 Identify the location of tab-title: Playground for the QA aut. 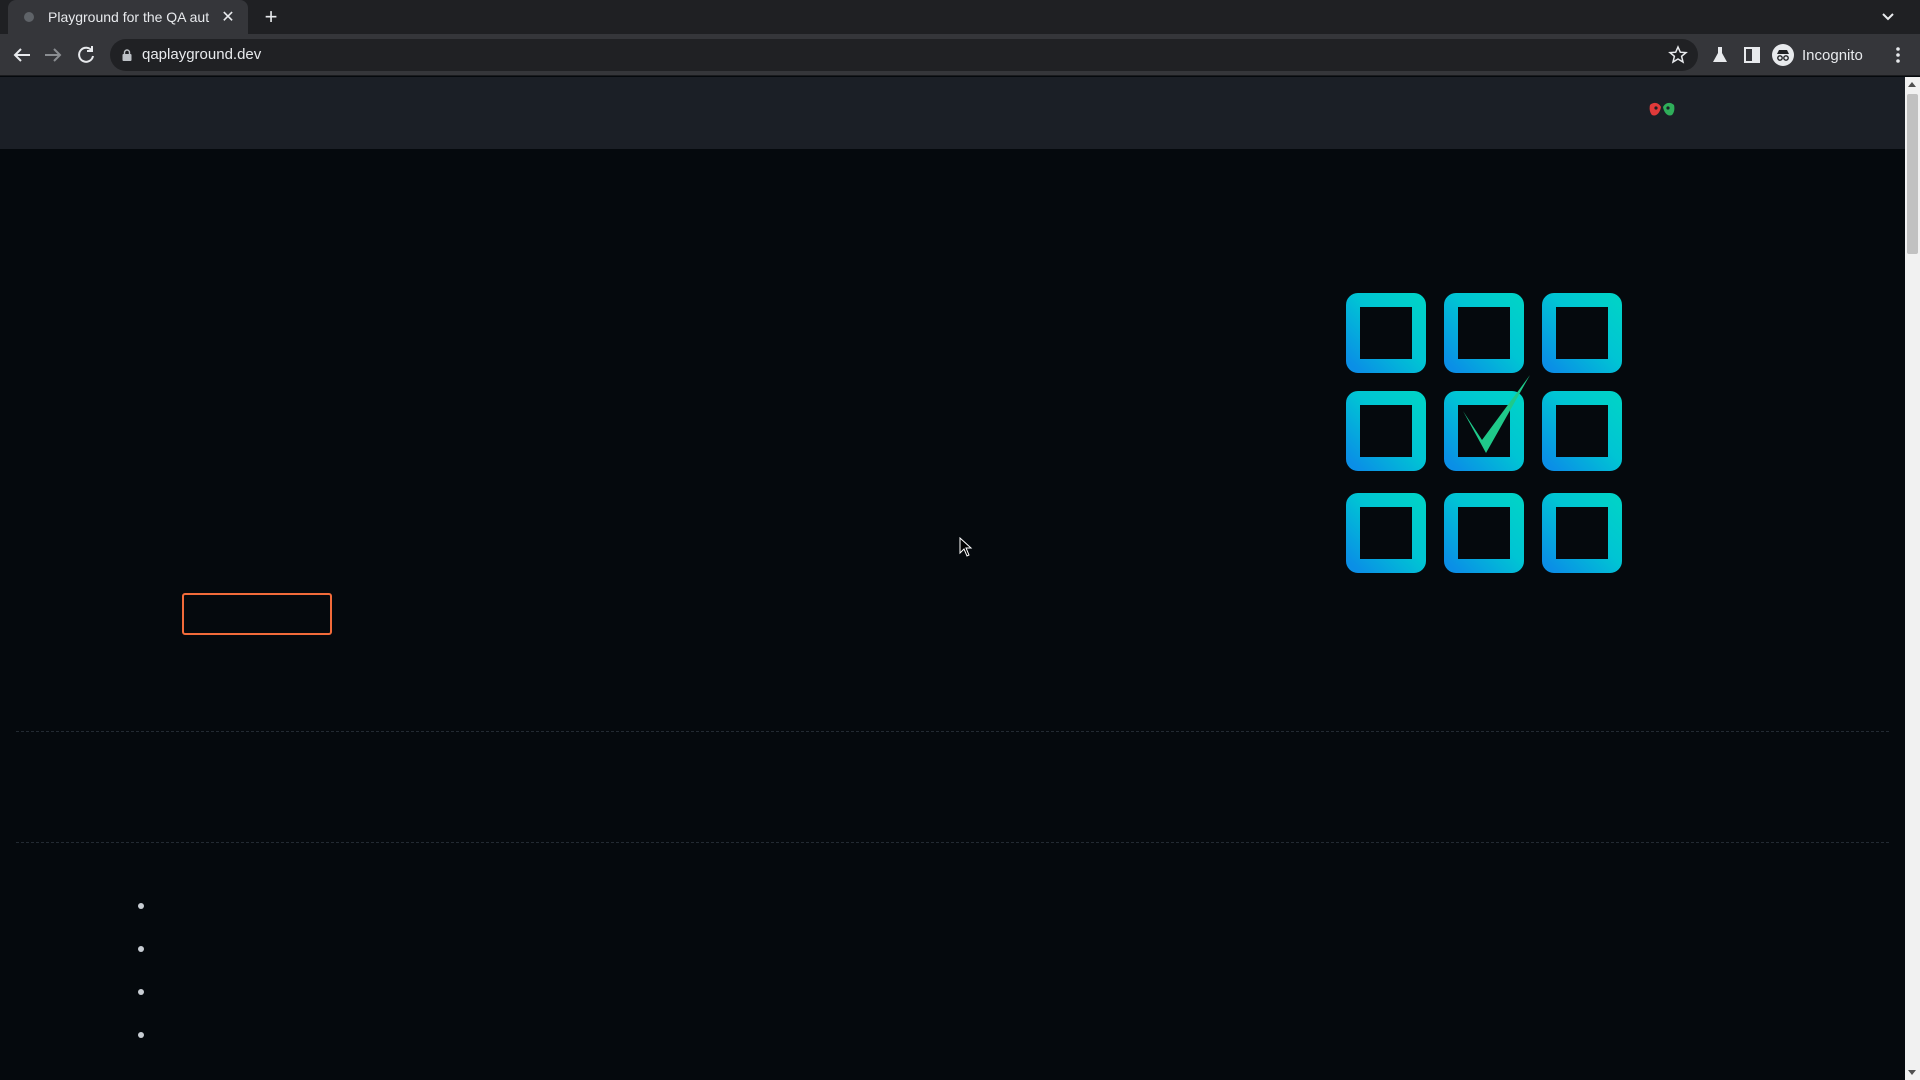
(129, 17).